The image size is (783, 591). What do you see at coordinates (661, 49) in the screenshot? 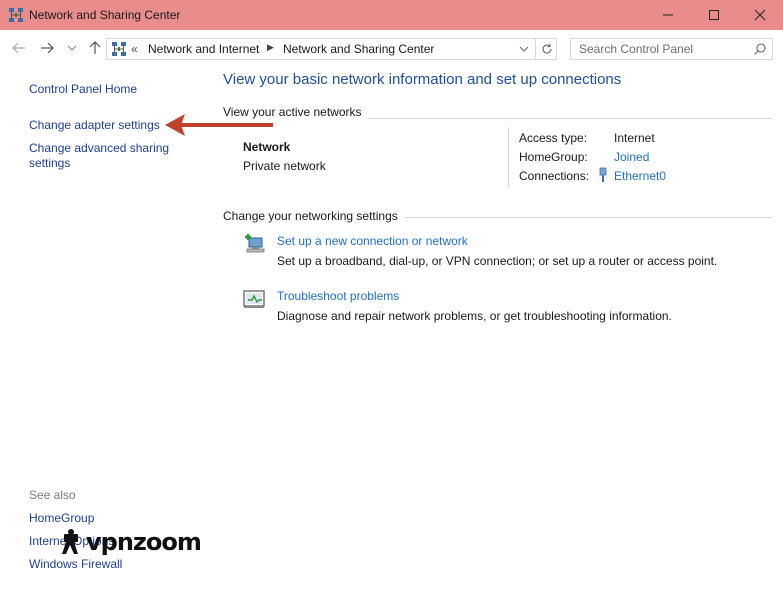
I see `search-input` at bounding box center [661, 49].